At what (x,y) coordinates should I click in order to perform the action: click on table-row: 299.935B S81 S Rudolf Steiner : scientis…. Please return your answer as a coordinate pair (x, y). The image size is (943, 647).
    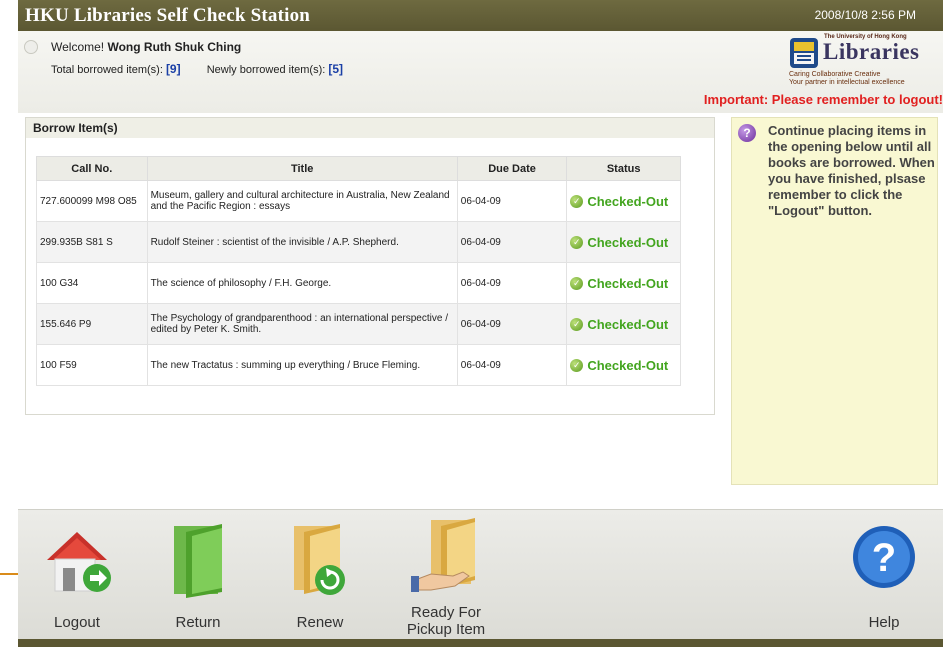
    Looking at the image, I should click on (358, 242).